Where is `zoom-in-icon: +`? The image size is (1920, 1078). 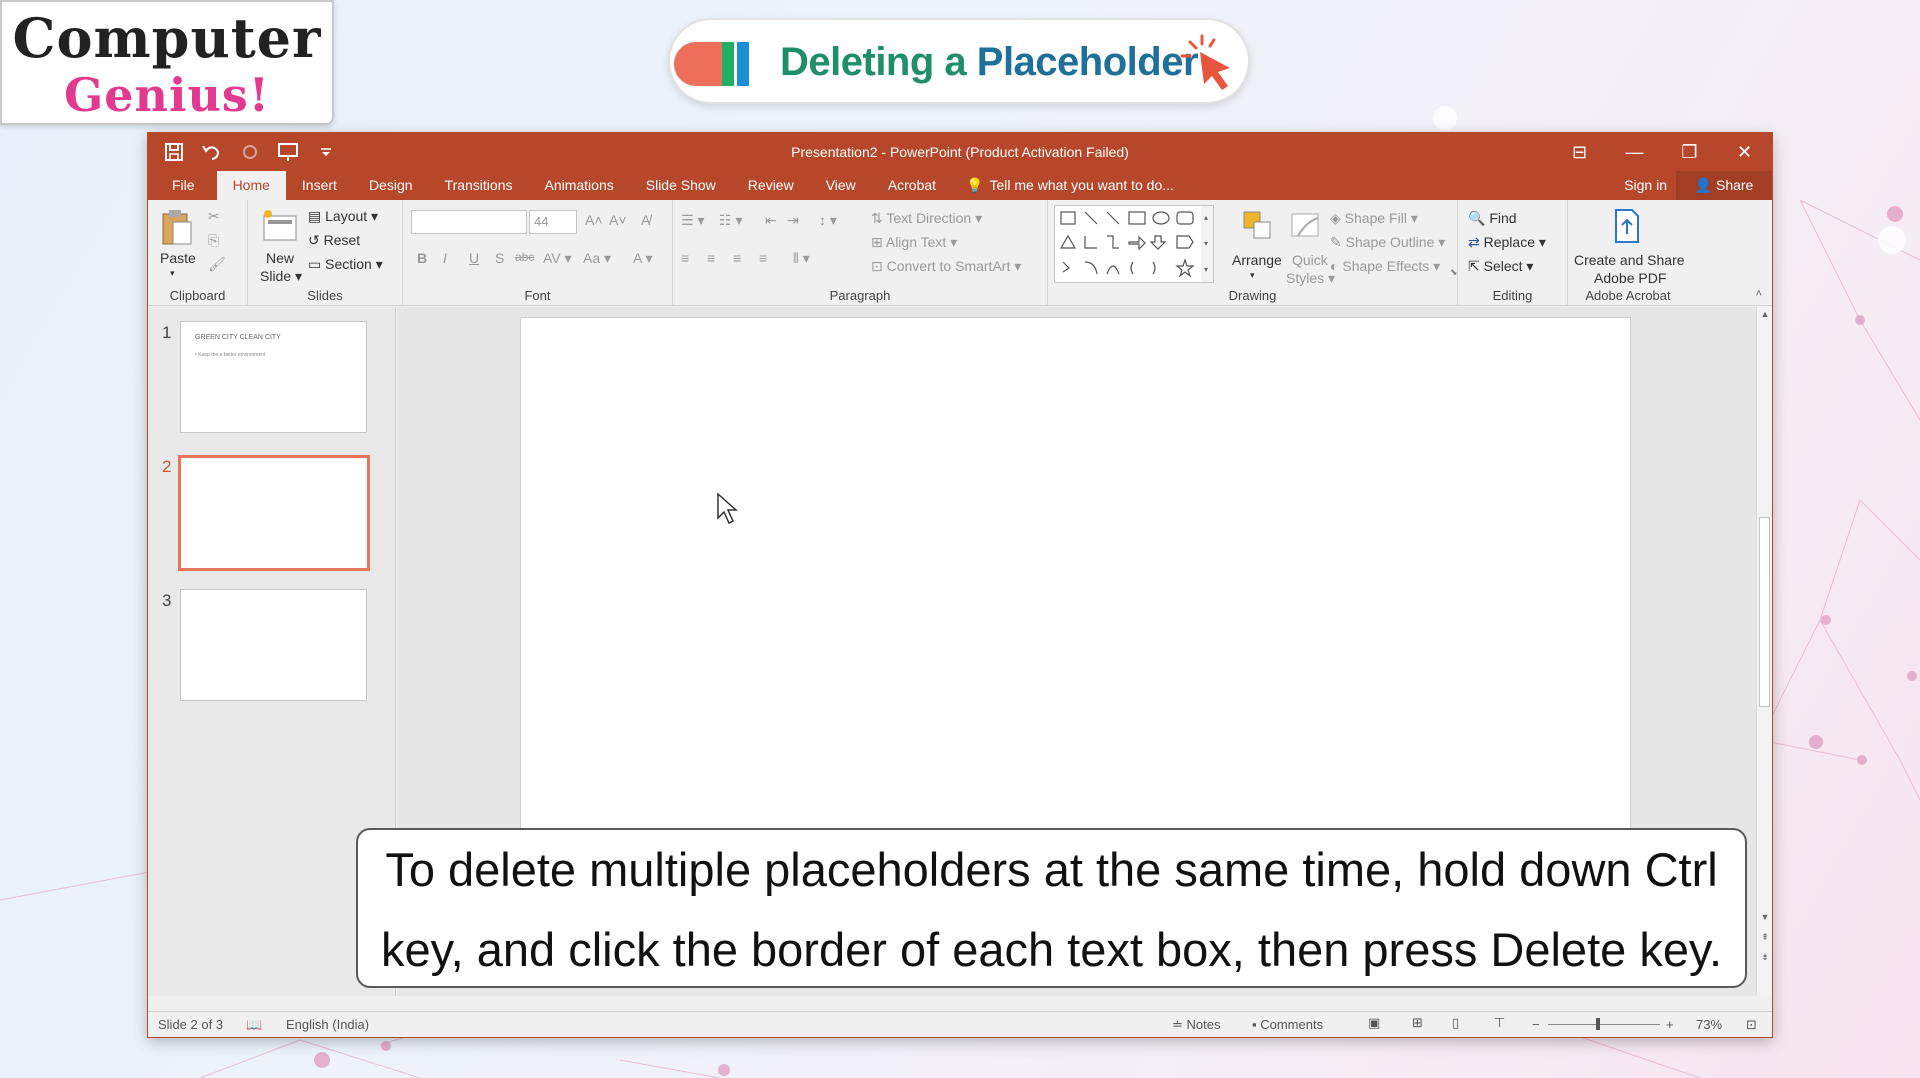
zoom-in-icon: + is located at coordinates (1670, 1024).